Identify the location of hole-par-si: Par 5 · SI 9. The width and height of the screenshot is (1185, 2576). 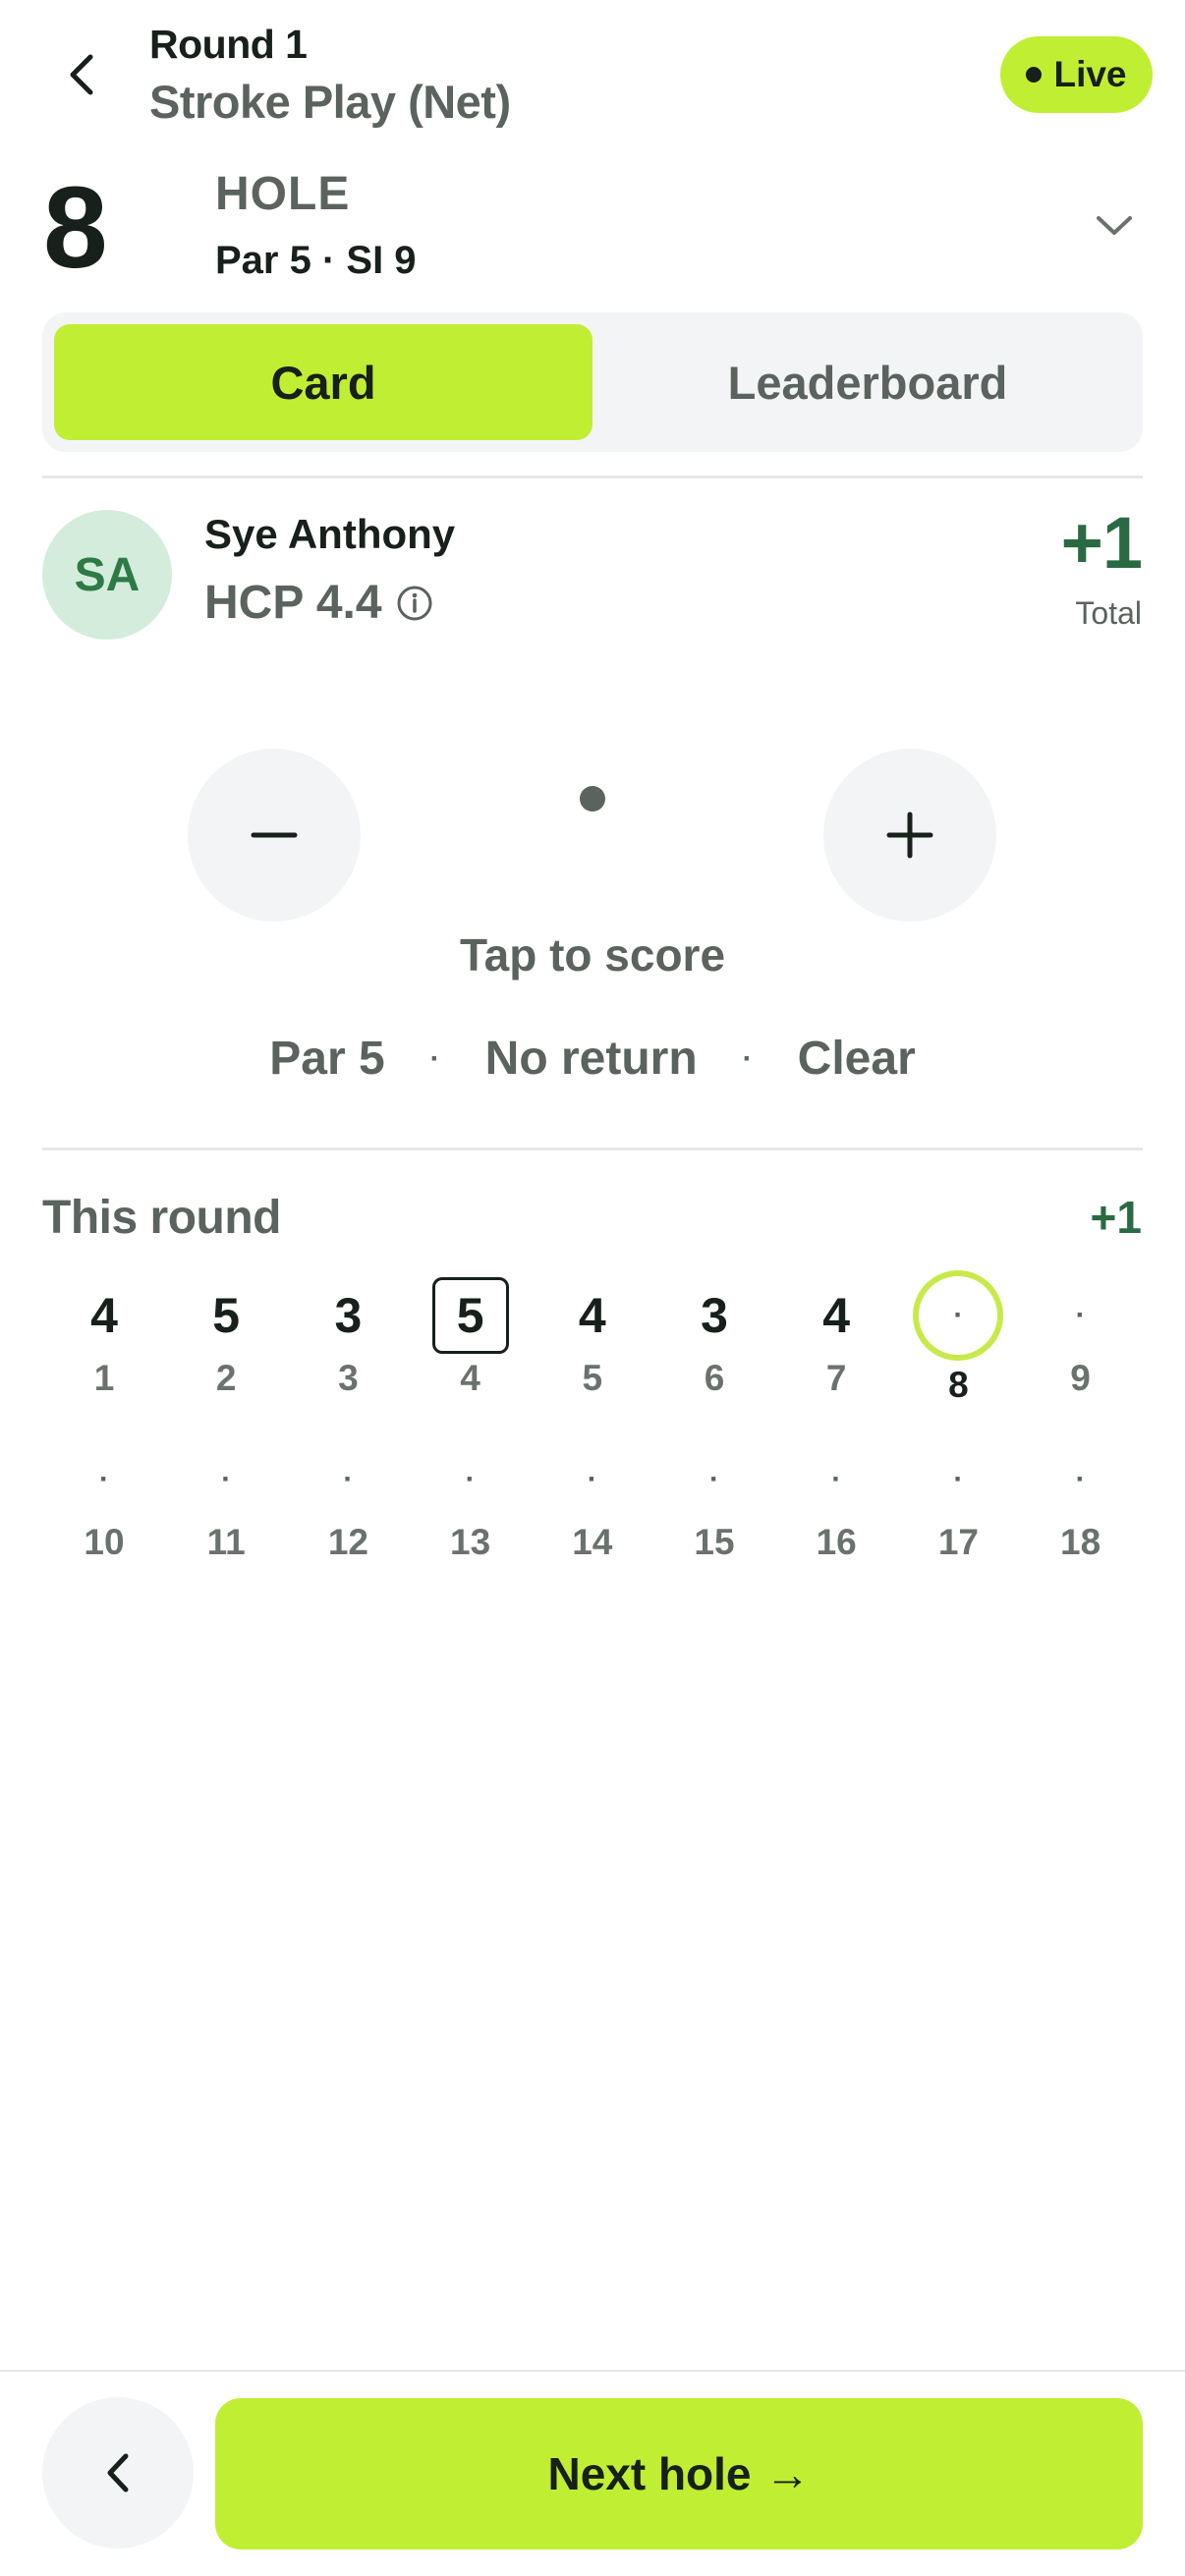
(316, 260).